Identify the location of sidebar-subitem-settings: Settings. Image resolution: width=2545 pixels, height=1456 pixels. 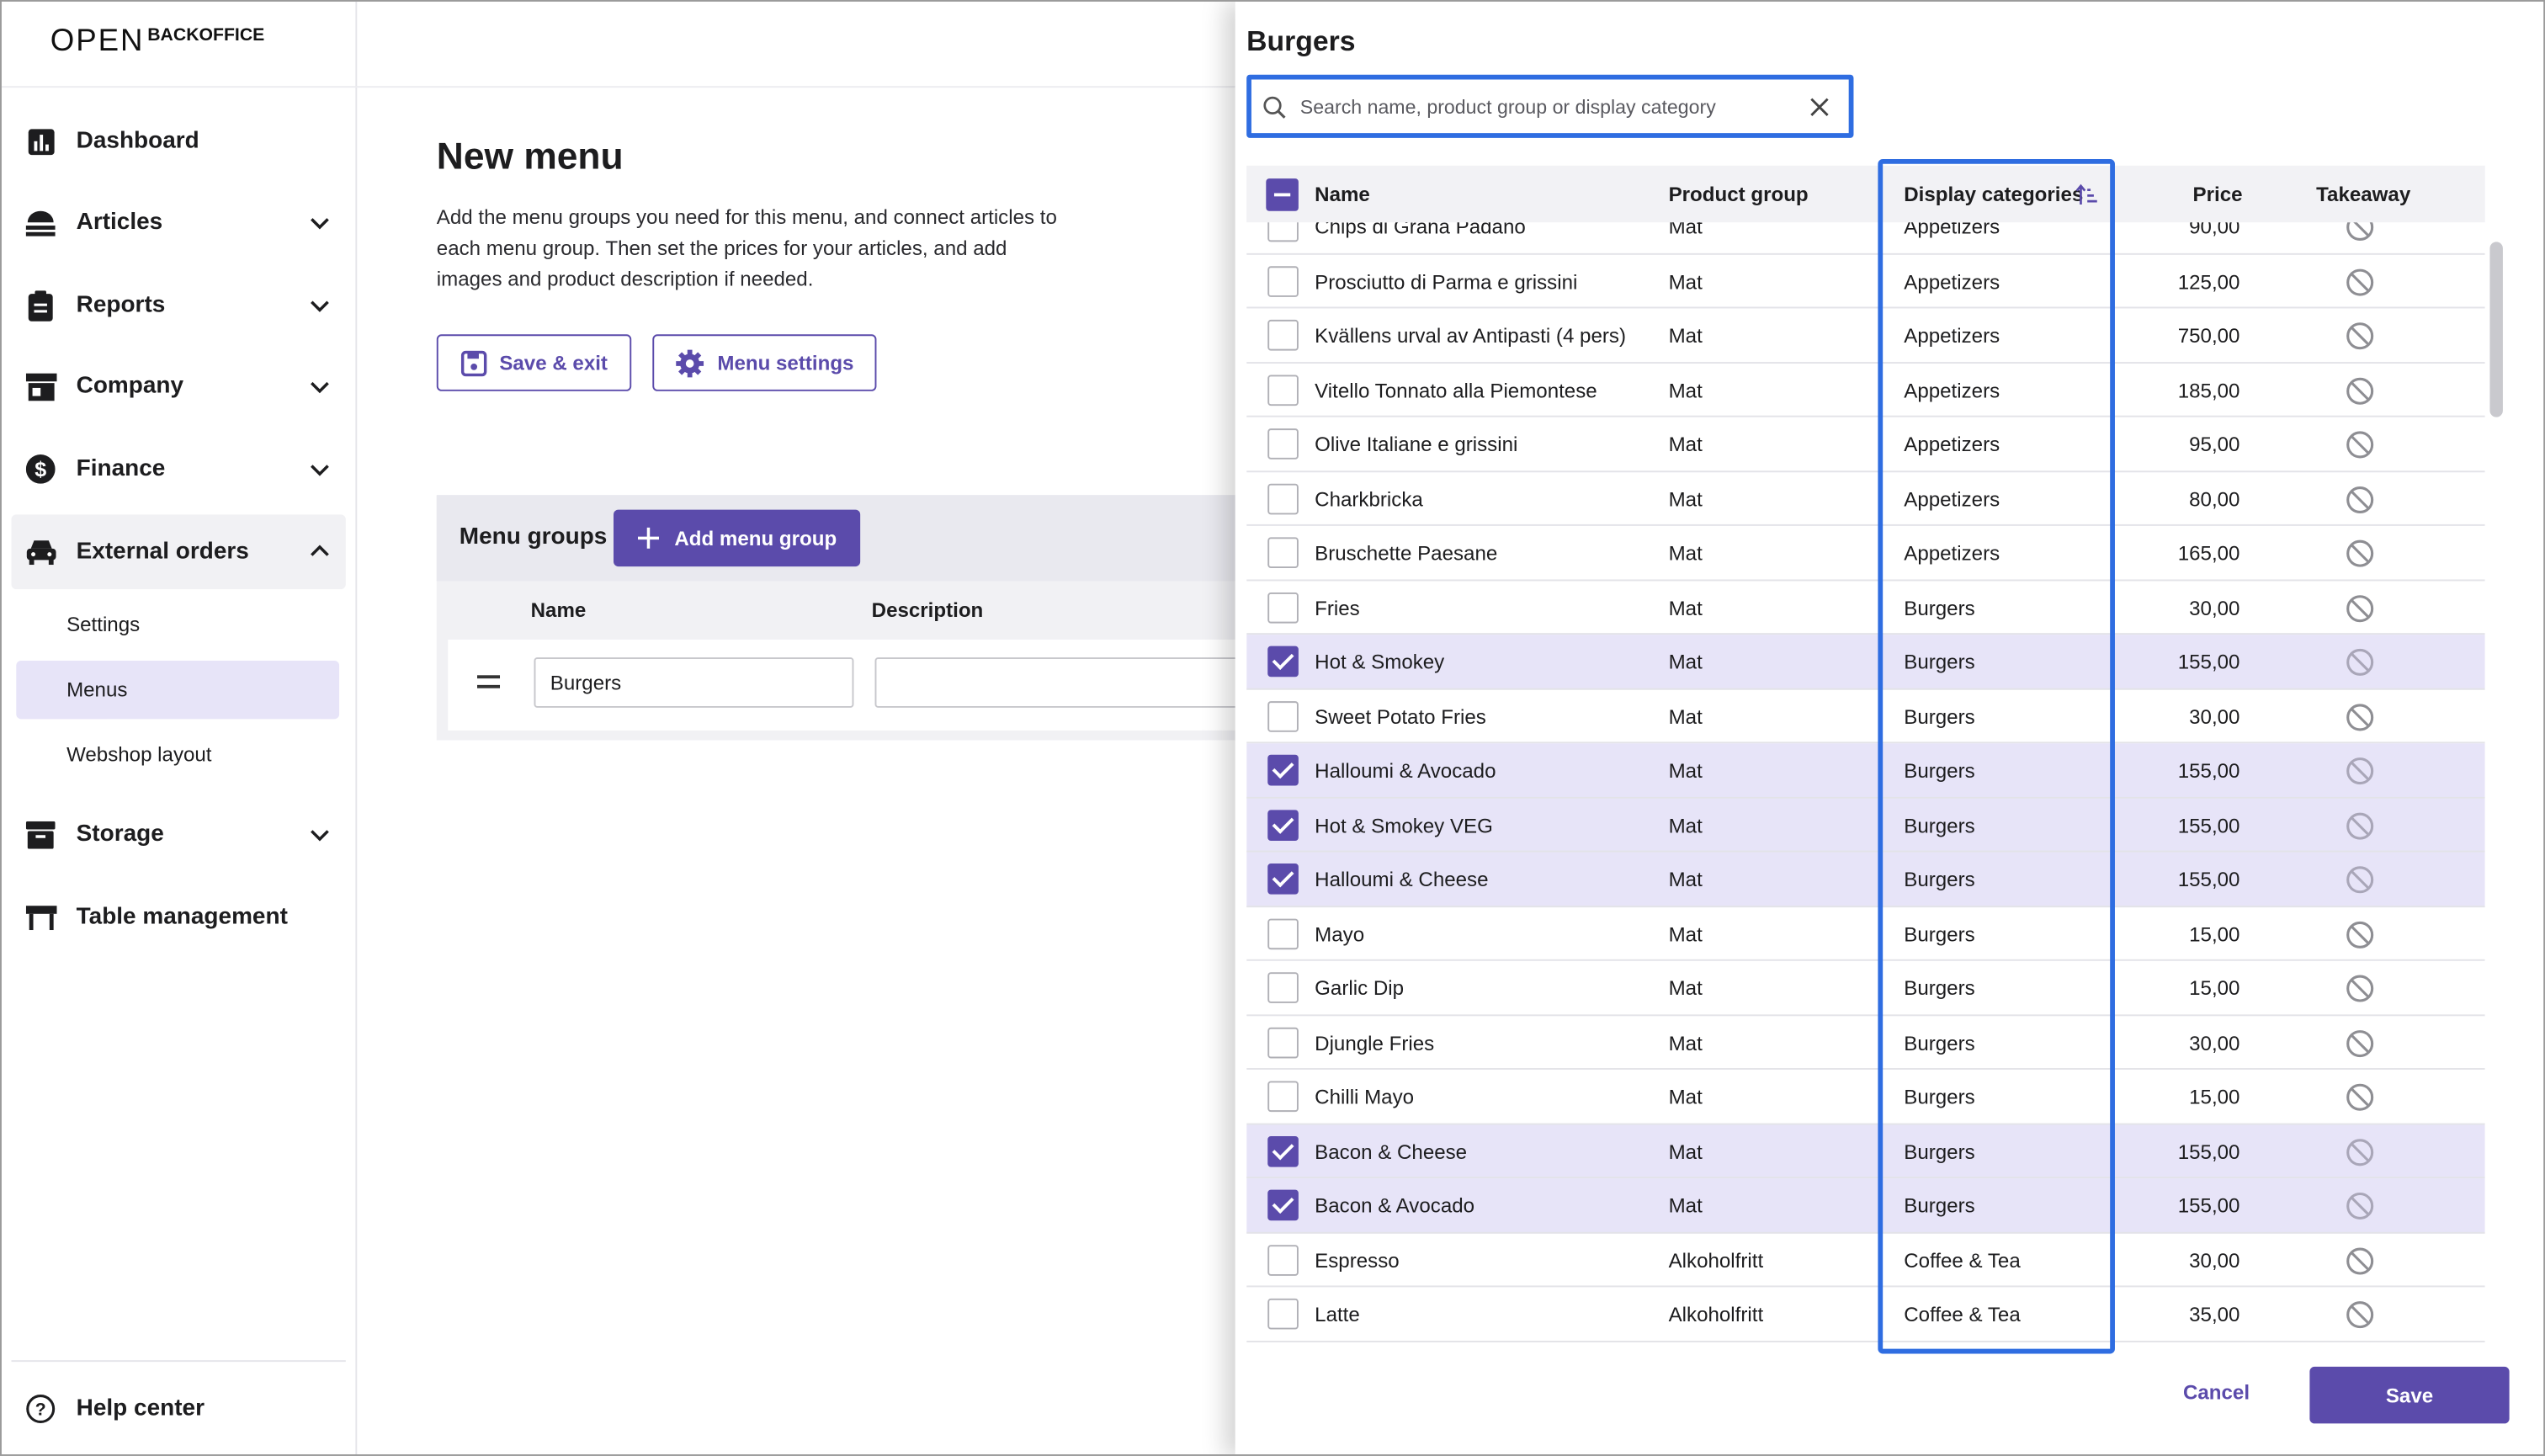
(177, 625).